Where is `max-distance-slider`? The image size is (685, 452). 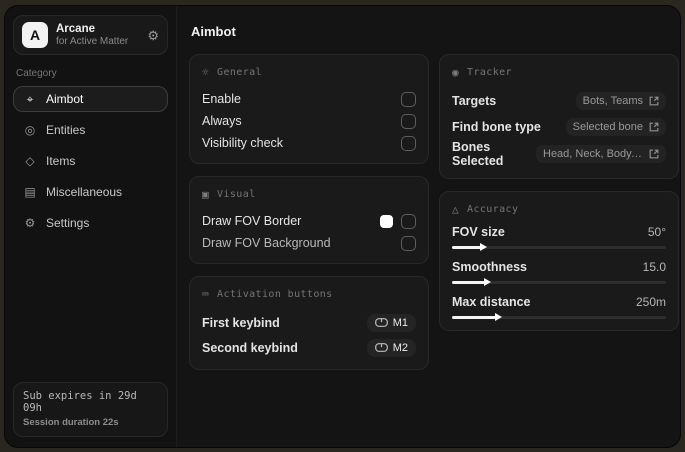
max-distance-slider is located at coordinates (559, 317).